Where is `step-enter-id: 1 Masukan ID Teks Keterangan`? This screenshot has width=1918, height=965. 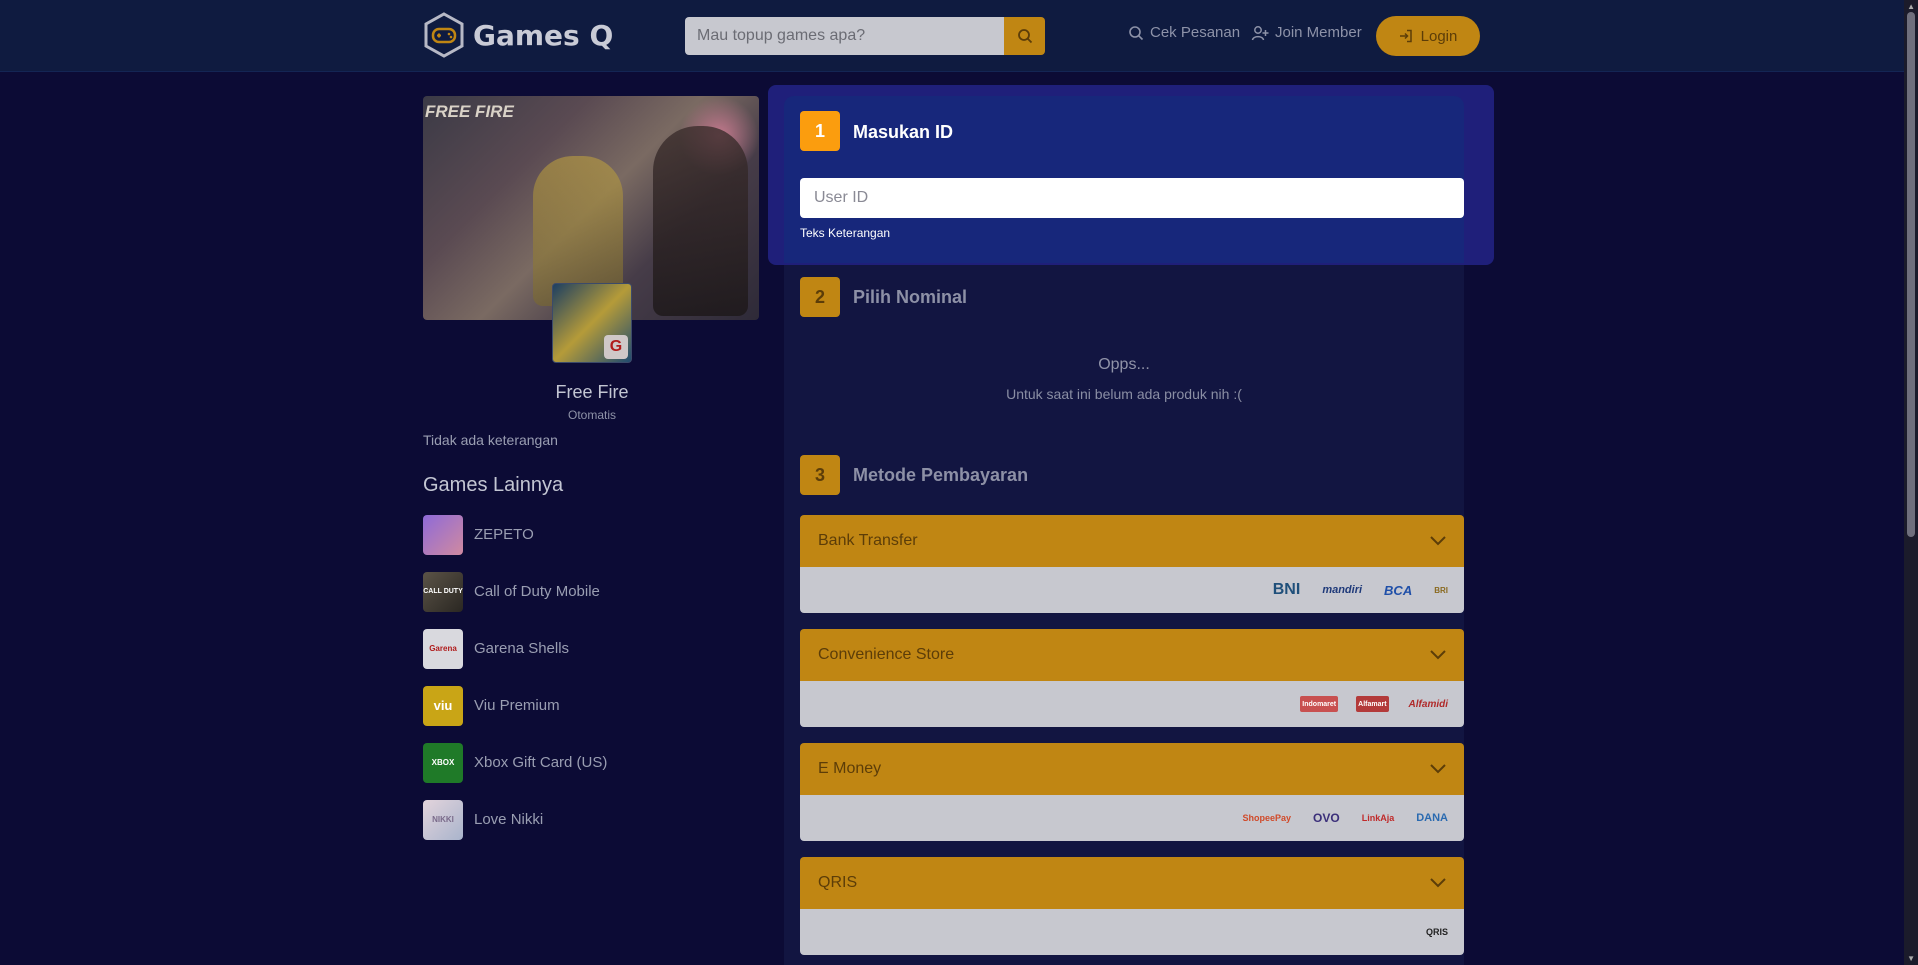
step-enter-id: 1 Masukan ID Teks Keterangan is located at coordinates (1124, 179).